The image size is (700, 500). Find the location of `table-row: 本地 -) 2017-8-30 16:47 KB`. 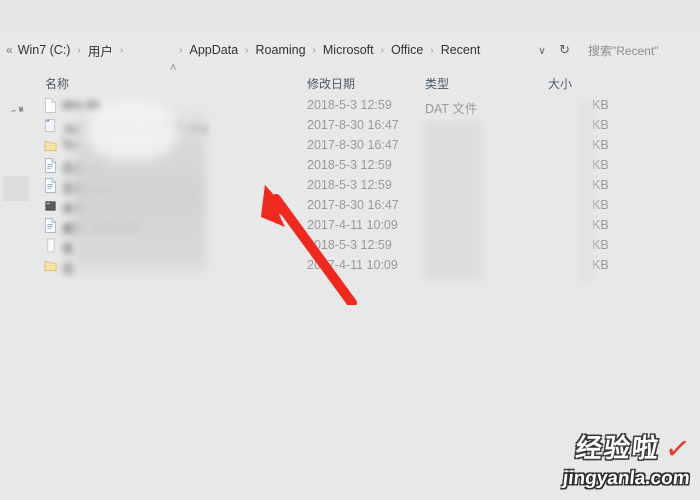

table-row: 本地 -) 2017-8-30 16:47 KB is located at coordinates (350, 206).